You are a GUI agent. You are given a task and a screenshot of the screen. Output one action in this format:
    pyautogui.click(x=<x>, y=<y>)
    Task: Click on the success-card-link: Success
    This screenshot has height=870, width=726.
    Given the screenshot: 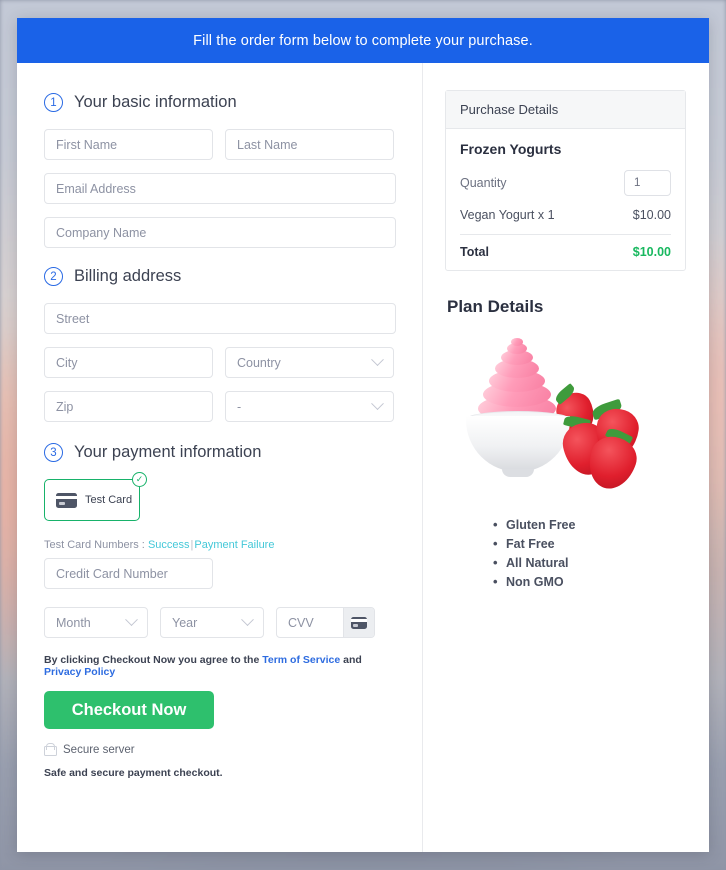 What is the action you would take?
    pyautogui.click(x=169, y=545)
    